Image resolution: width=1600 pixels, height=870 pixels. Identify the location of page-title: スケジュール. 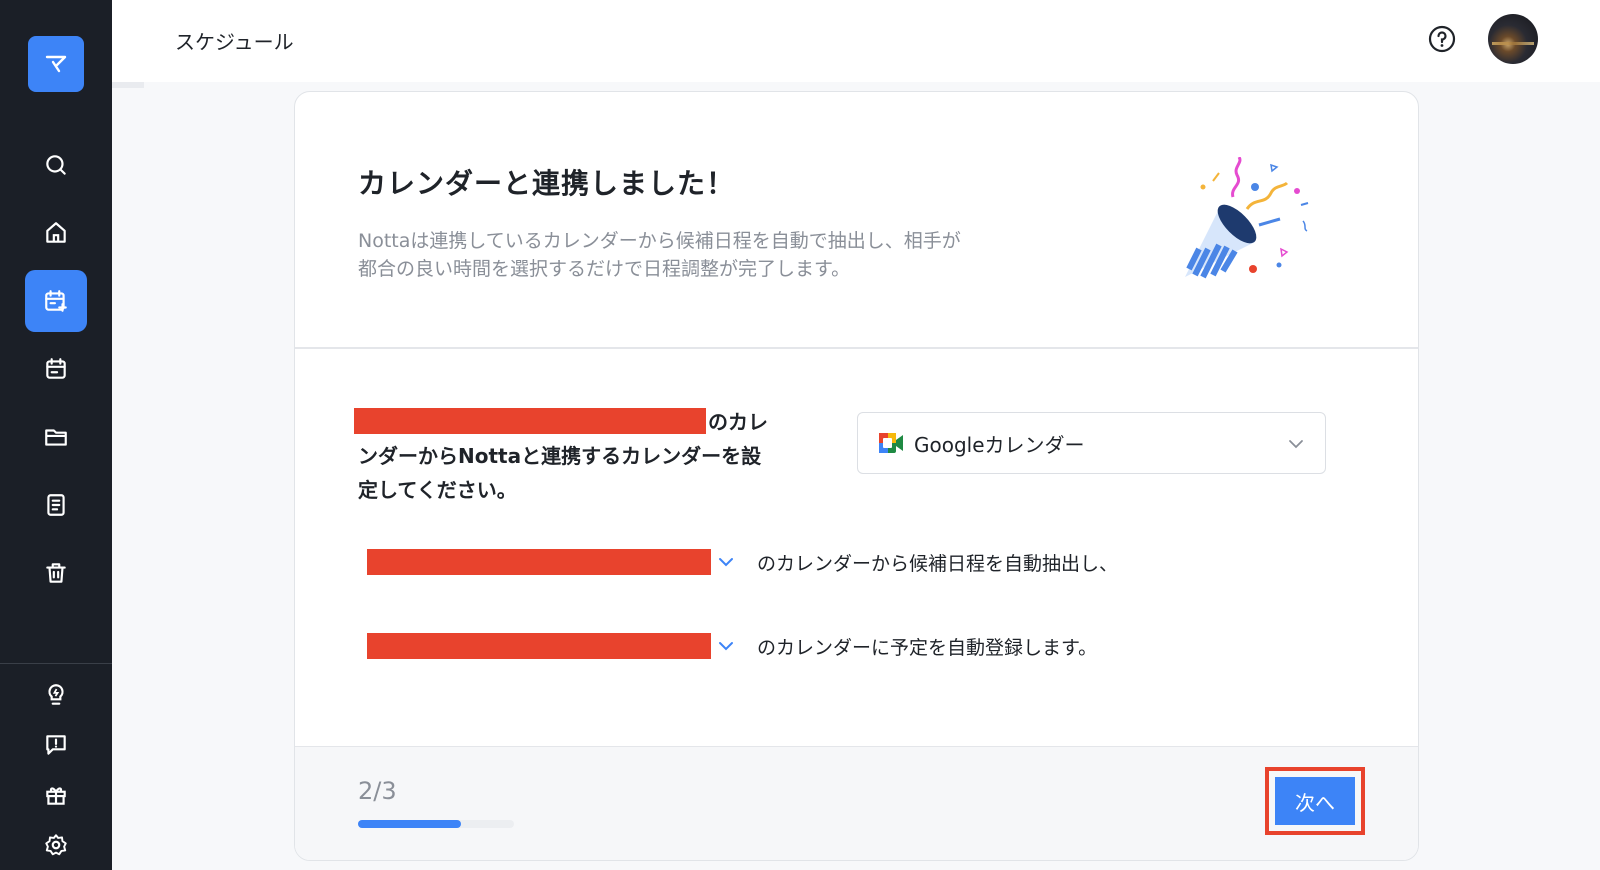
(234, 42).